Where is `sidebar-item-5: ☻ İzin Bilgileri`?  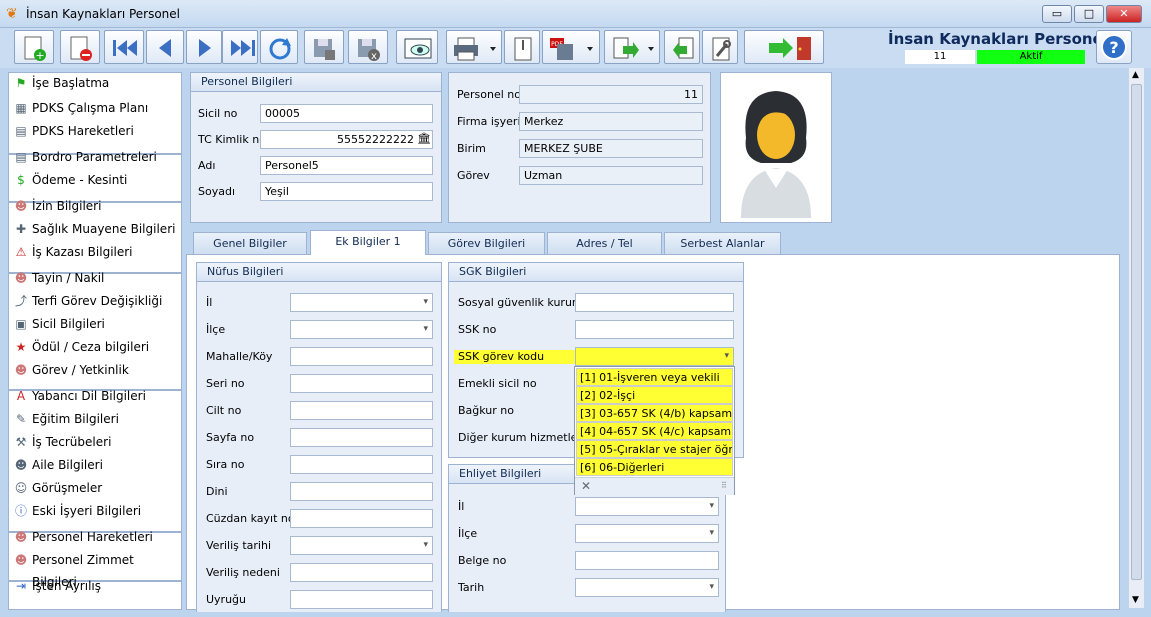 sidebar-item-5: ☻ İzin Bilgileri is located at coordinates (94, 206).